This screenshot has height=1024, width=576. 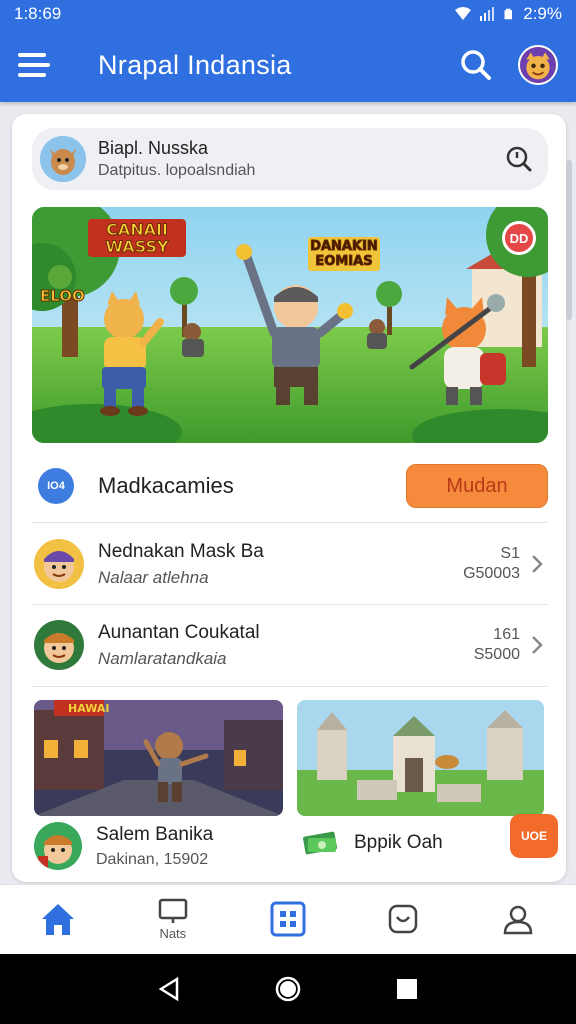 I want to click on section-action-button: Mudan, so click(x=477, y=486).